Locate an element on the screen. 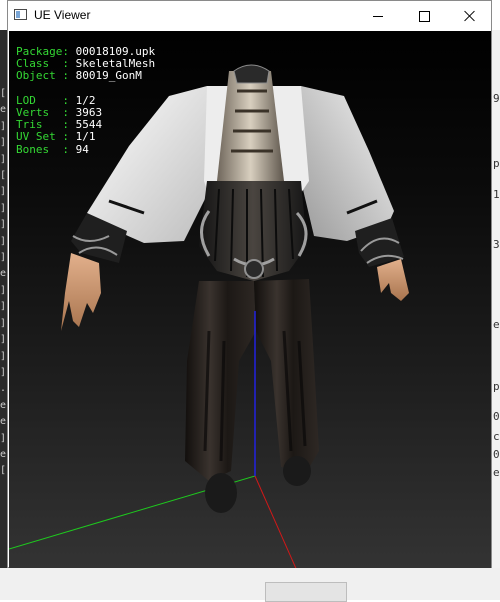  minimize-button is located at coordinates (378, 16).